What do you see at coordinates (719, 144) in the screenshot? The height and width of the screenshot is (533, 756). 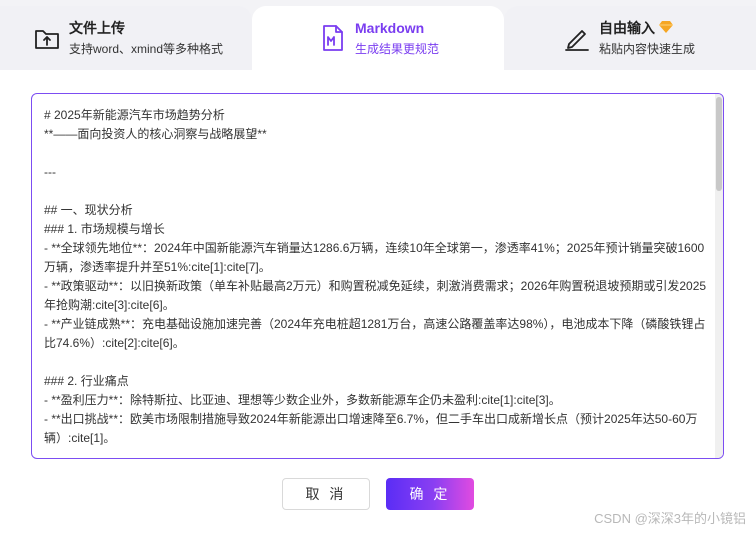 I see `scrollbar-thumb` at bounding box center [719, 144].